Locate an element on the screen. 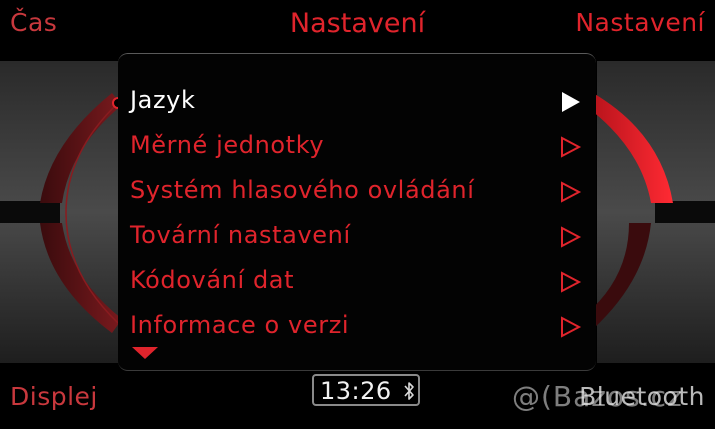 The image size is (715, 429). menu-item-factory-reset: Tovární nastavení is located at coordinates (357, 237).